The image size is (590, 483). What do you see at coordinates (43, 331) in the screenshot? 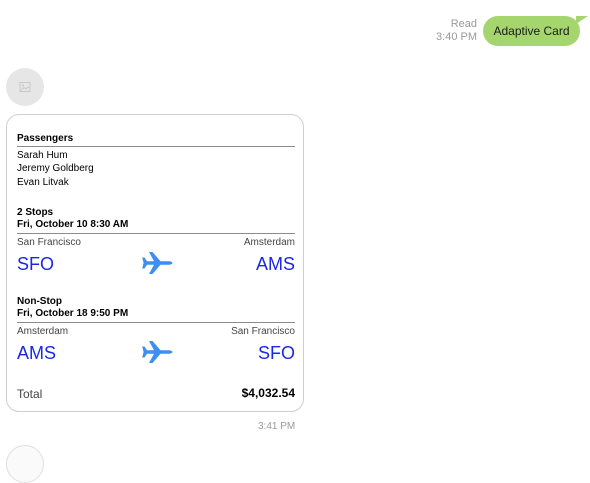
I see `origin-city: Amsterdam` at bounding box center [43, 331].